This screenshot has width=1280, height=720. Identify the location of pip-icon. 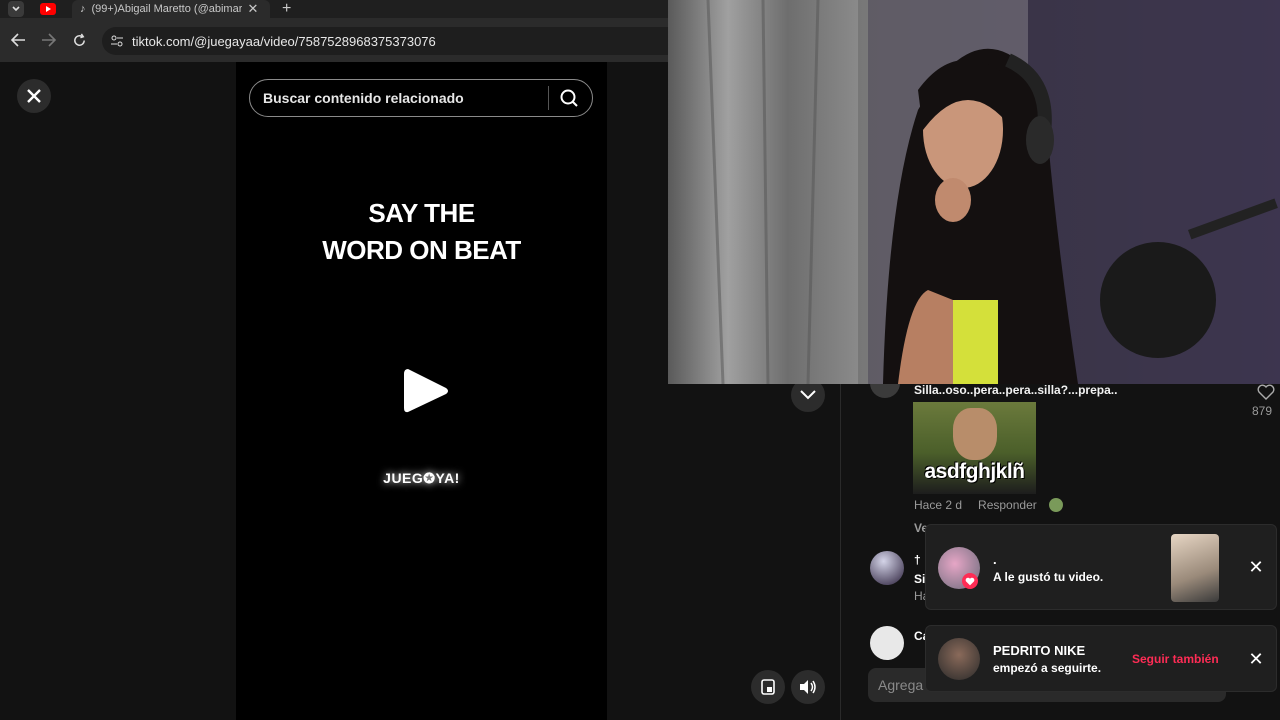
(768, 687).